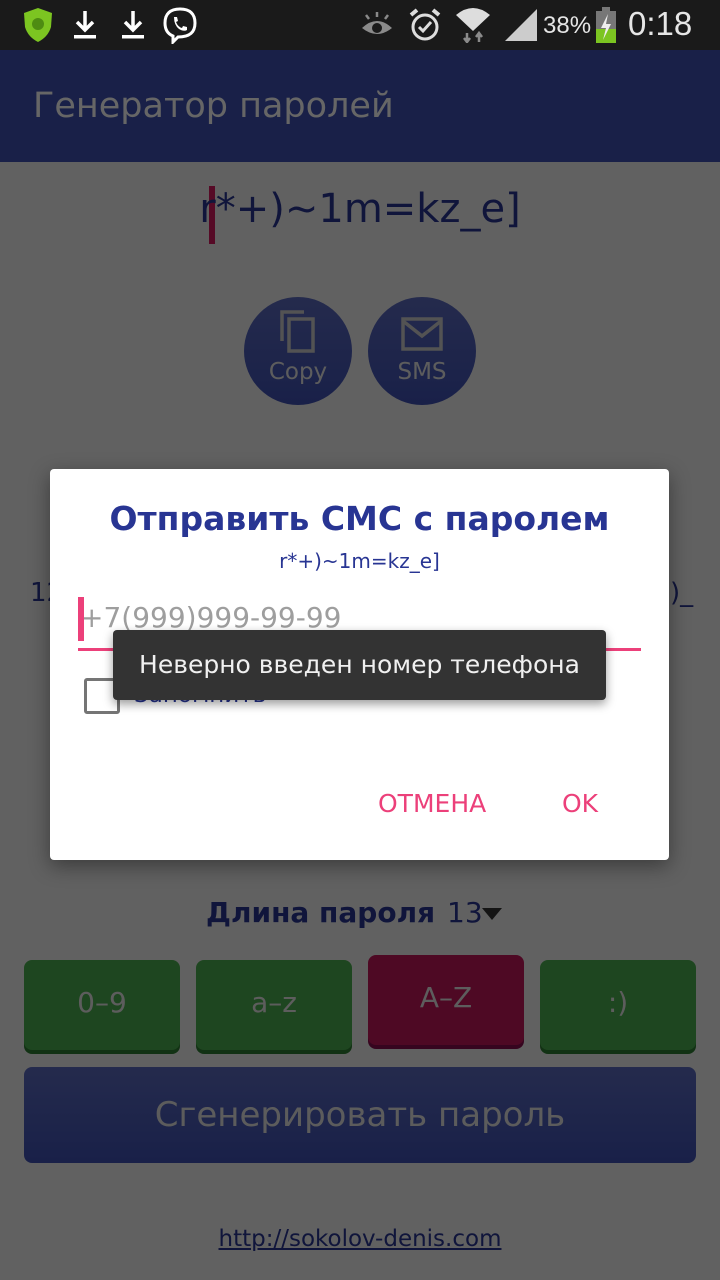 Image resolution: width=720 pixels, height=1280 pixels. I want to click on alarm-icon, so click(425, 25).